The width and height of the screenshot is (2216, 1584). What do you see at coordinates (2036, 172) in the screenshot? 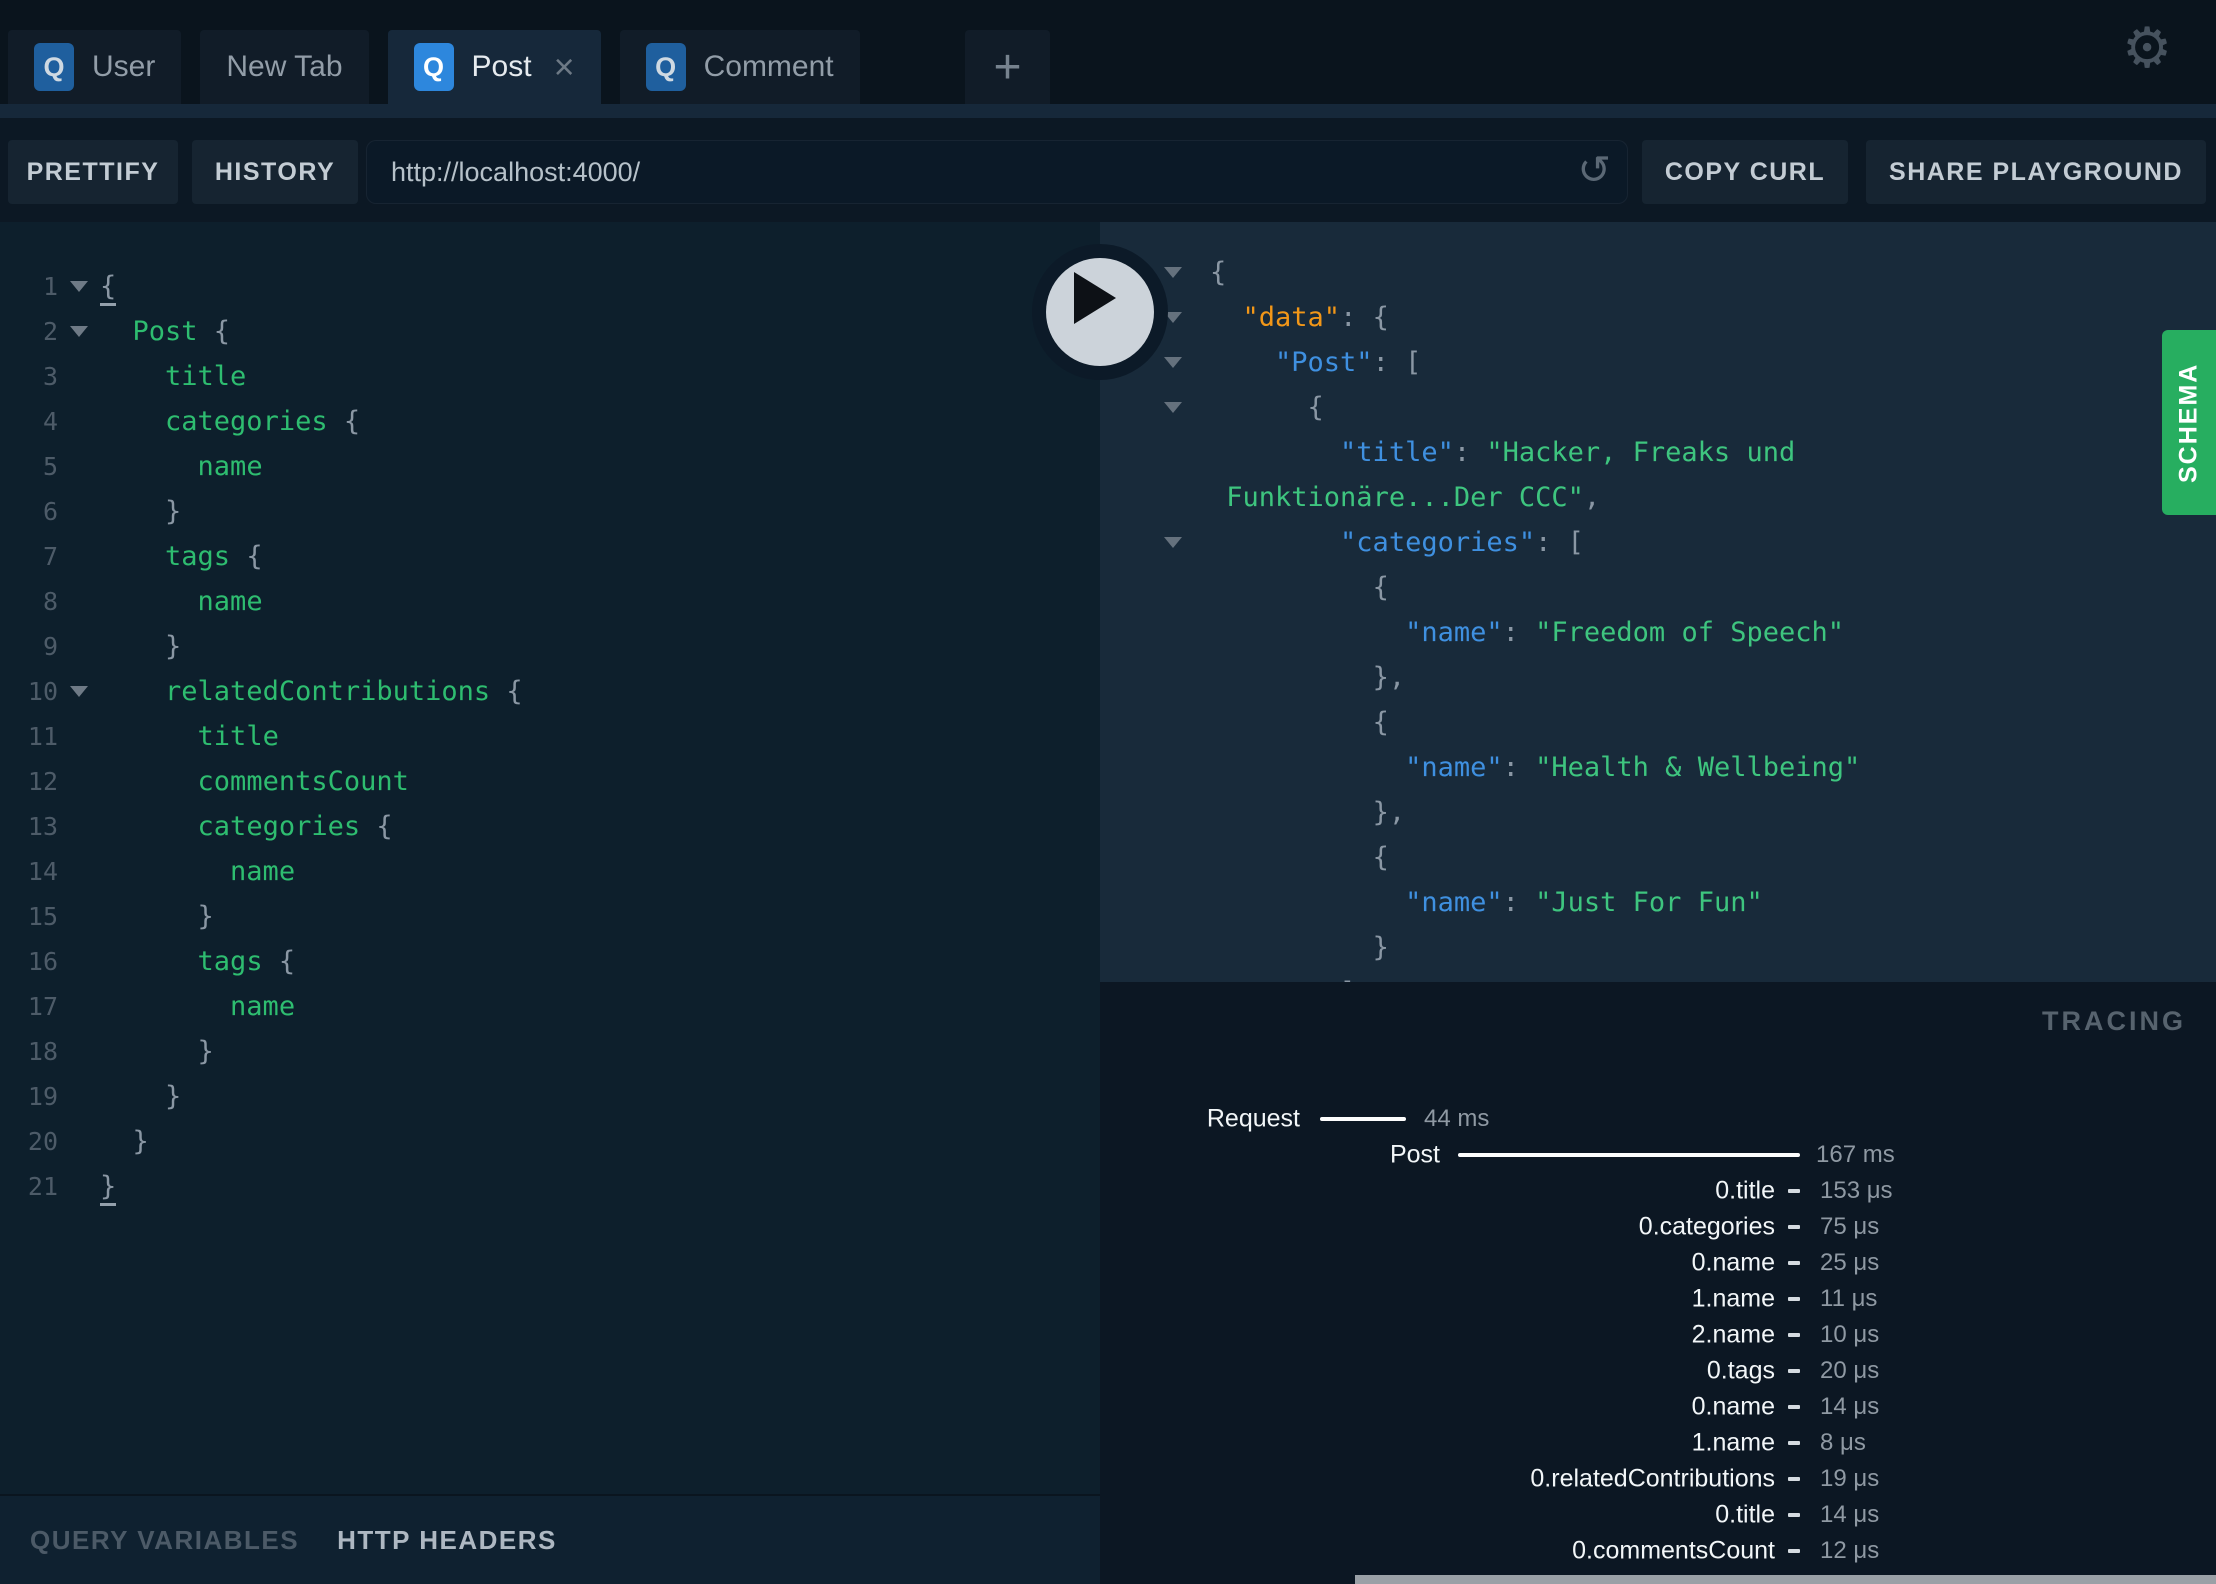
I see `share-playground-button: SHARE PLAYGROUND` at bounding box center [2036, 172].